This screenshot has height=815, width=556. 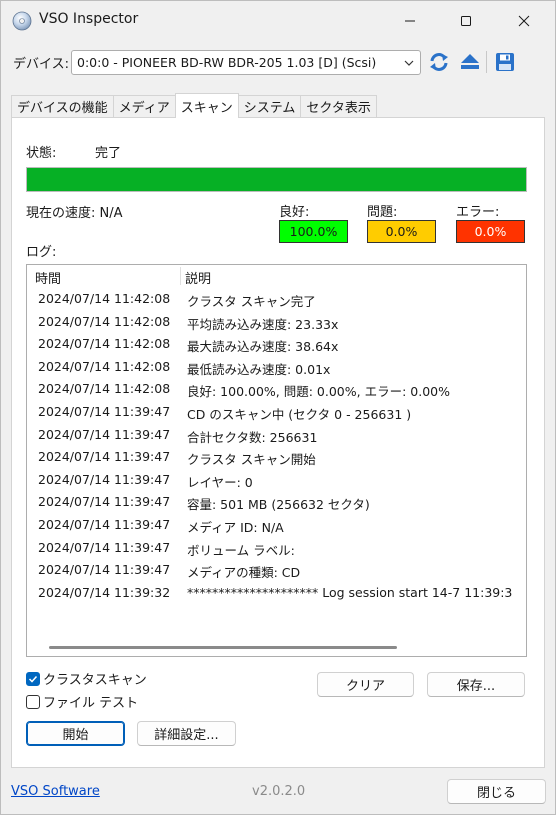 I want to click on good-percent-box: 100.0%, so click(x=313, y=231).